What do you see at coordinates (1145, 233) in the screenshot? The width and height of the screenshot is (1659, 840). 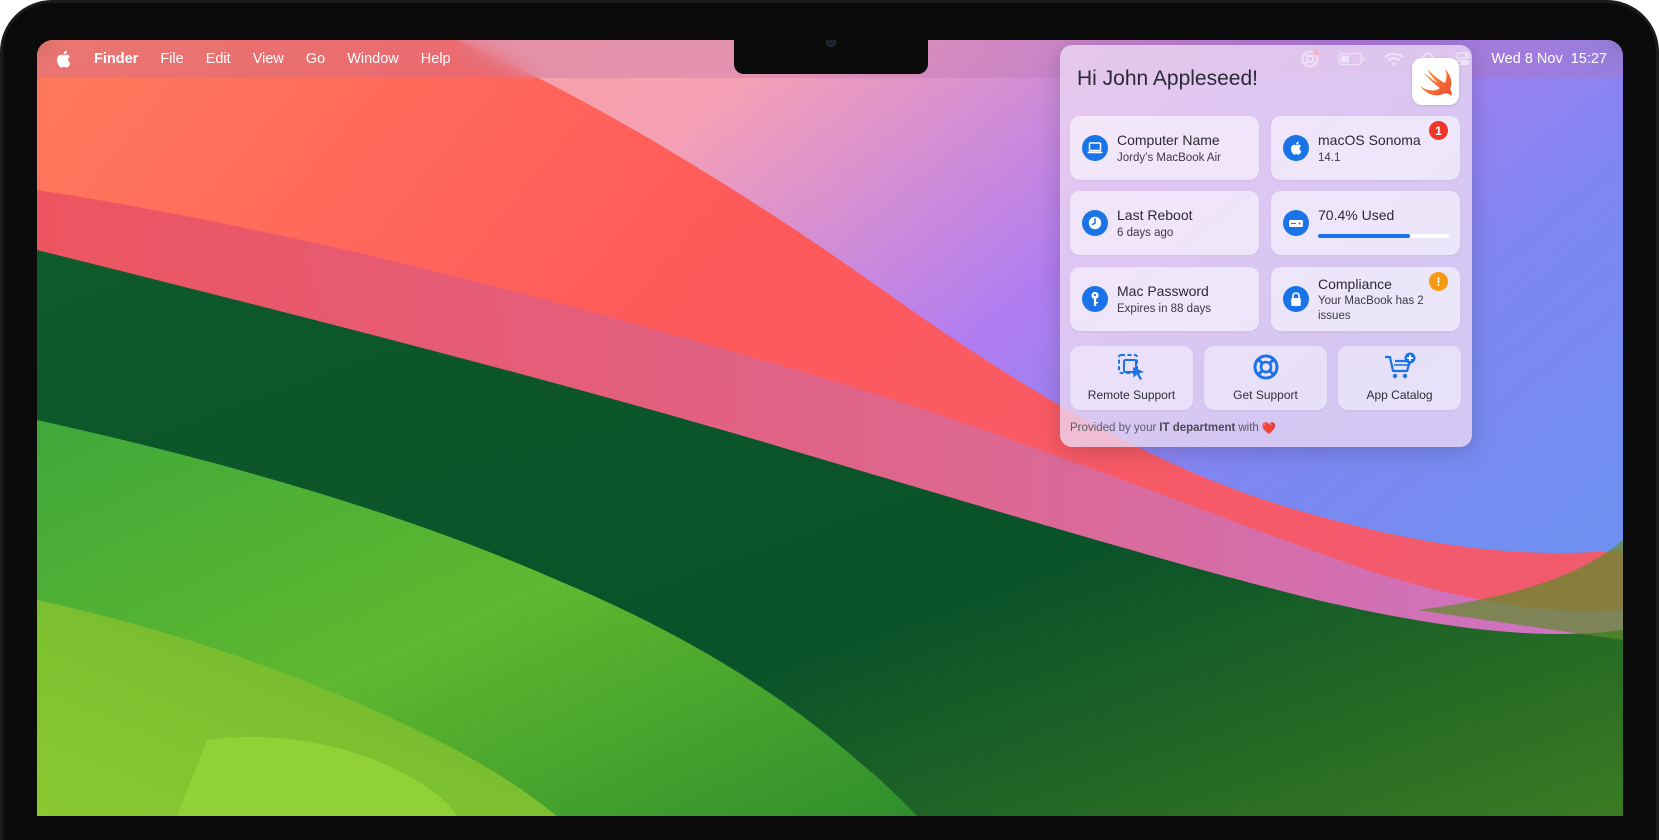 I see `card-subtitle: 6 days ago` at bounding box center [1145, 233].